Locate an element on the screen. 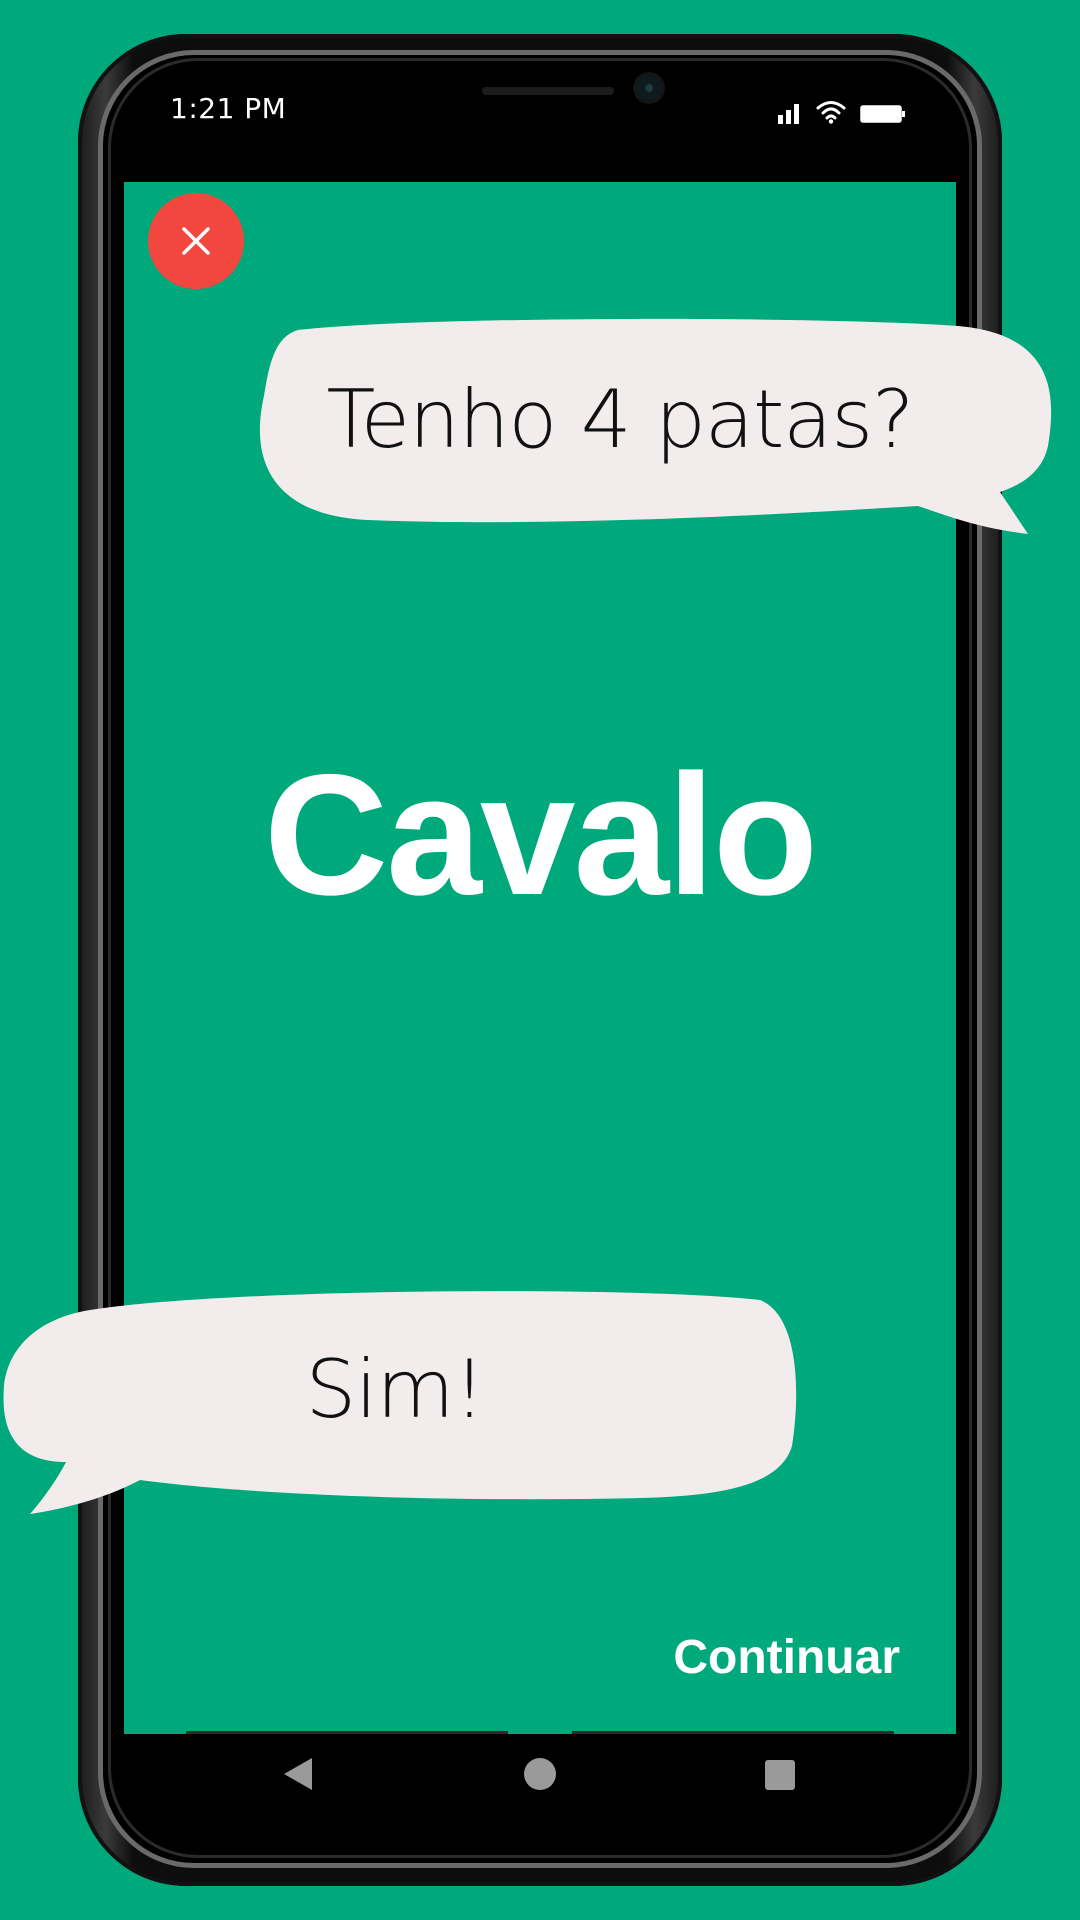 The height and width of the screenshot is (1920, 1080). recents-icon is located at coordinates (780, 1775).